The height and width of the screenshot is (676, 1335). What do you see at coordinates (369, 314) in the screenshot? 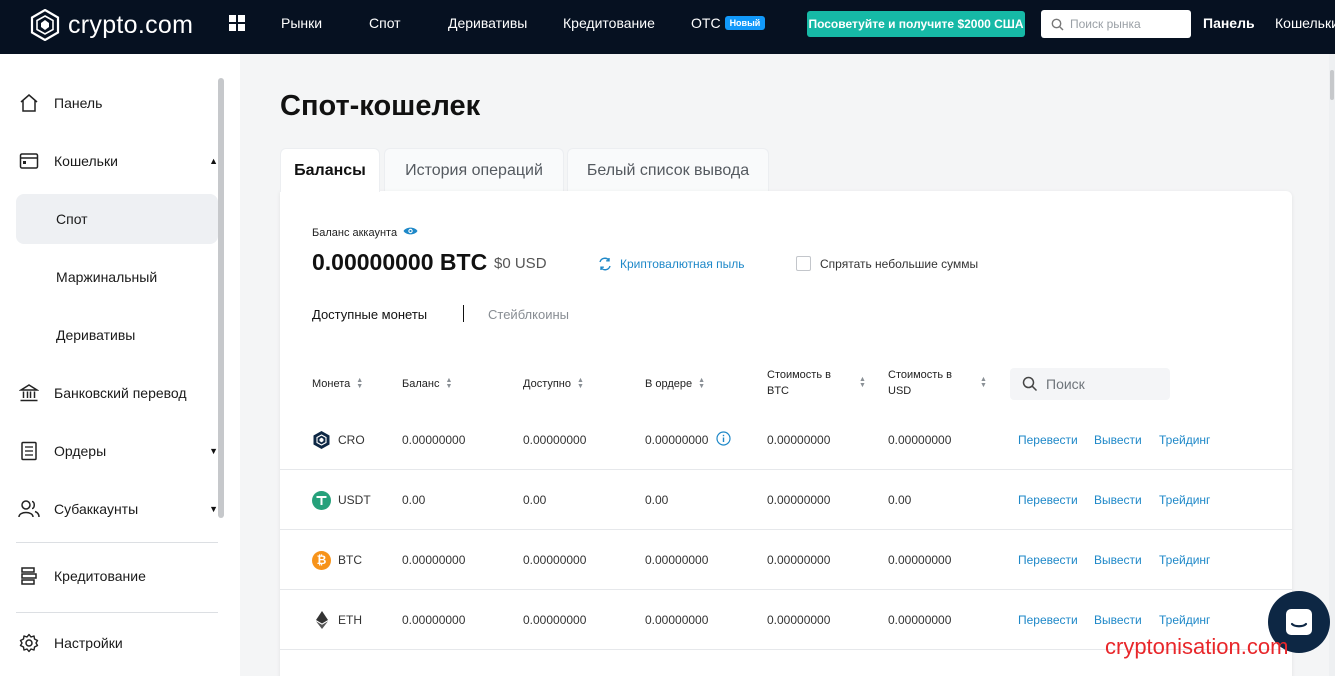
I see `subtab-available-coins: Доступные монеты` at bounding box center [369, 314].